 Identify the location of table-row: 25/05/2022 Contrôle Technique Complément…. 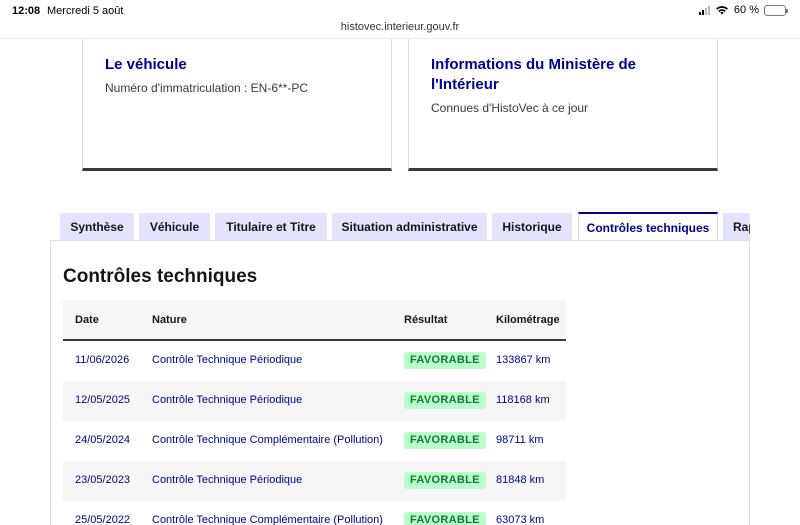
(314, 513).